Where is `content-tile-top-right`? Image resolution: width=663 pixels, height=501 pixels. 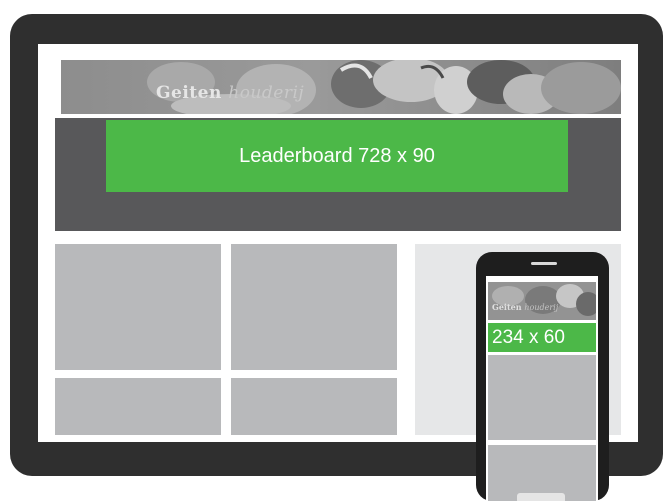 content-tile-top-right is located at coordinates (314, 307).